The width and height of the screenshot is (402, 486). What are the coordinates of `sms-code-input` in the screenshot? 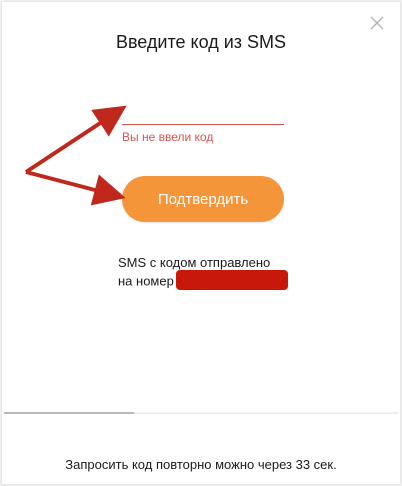 It's located at (203, 113).